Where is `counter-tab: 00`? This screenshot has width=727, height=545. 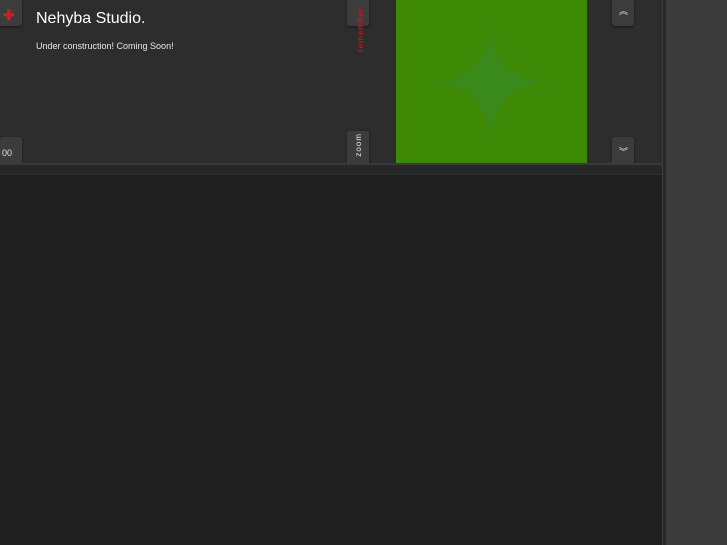 counter-tab: 00 is located at coordinates (11, 150).